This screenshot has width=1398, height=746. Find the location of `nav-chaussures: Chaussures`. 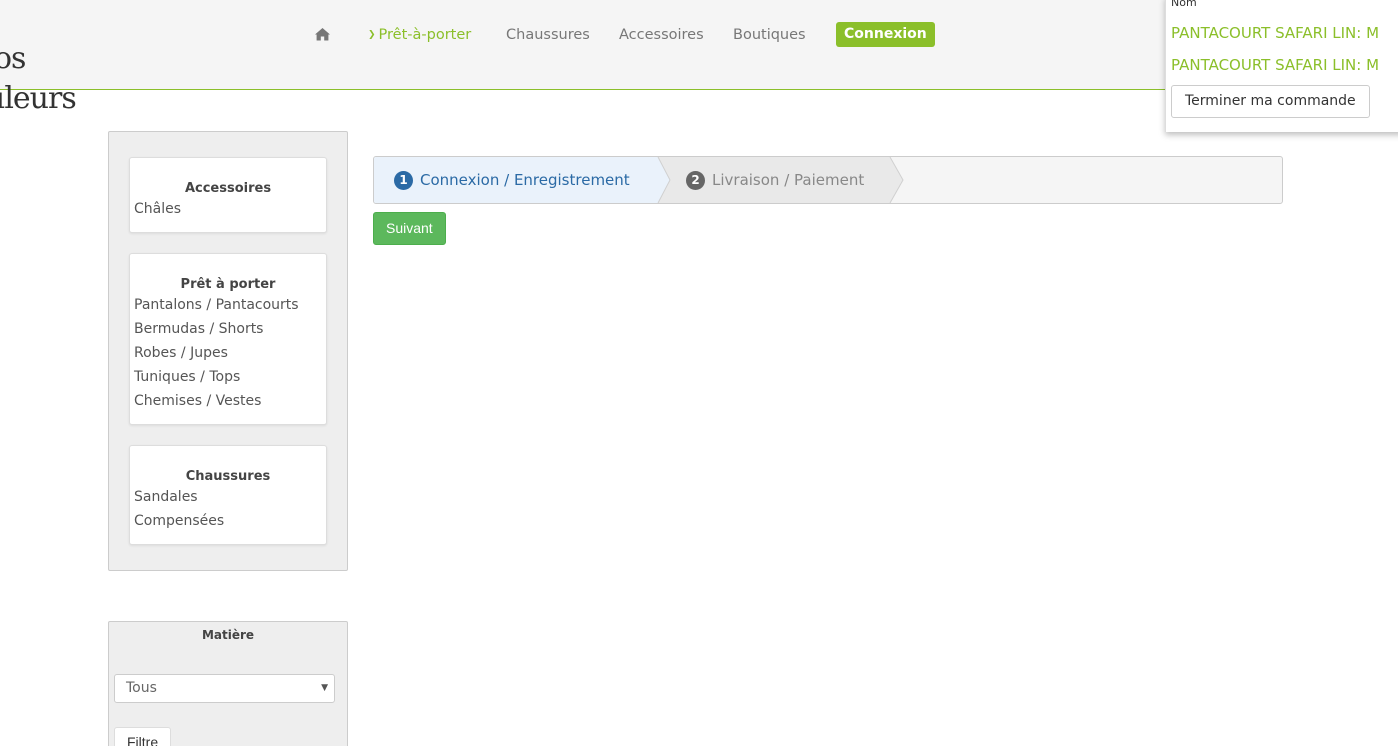

nav-chaussures: Chaussures is located at coordinates (548, 35).